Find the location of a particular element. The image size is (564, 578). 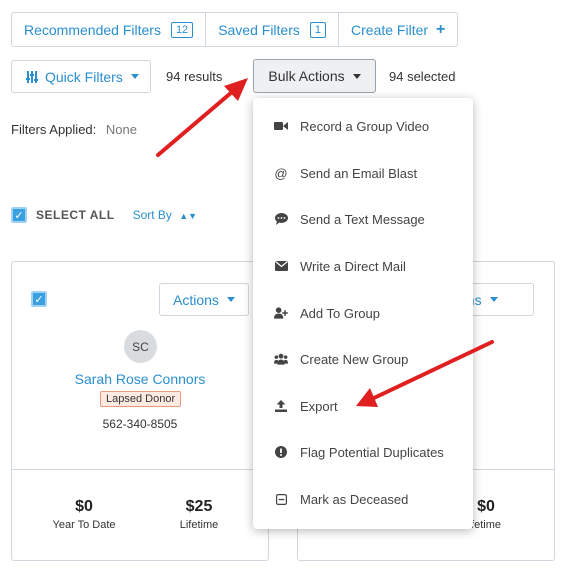

quick-filters-label: Quick Filters is located at coordinates (84, 76).